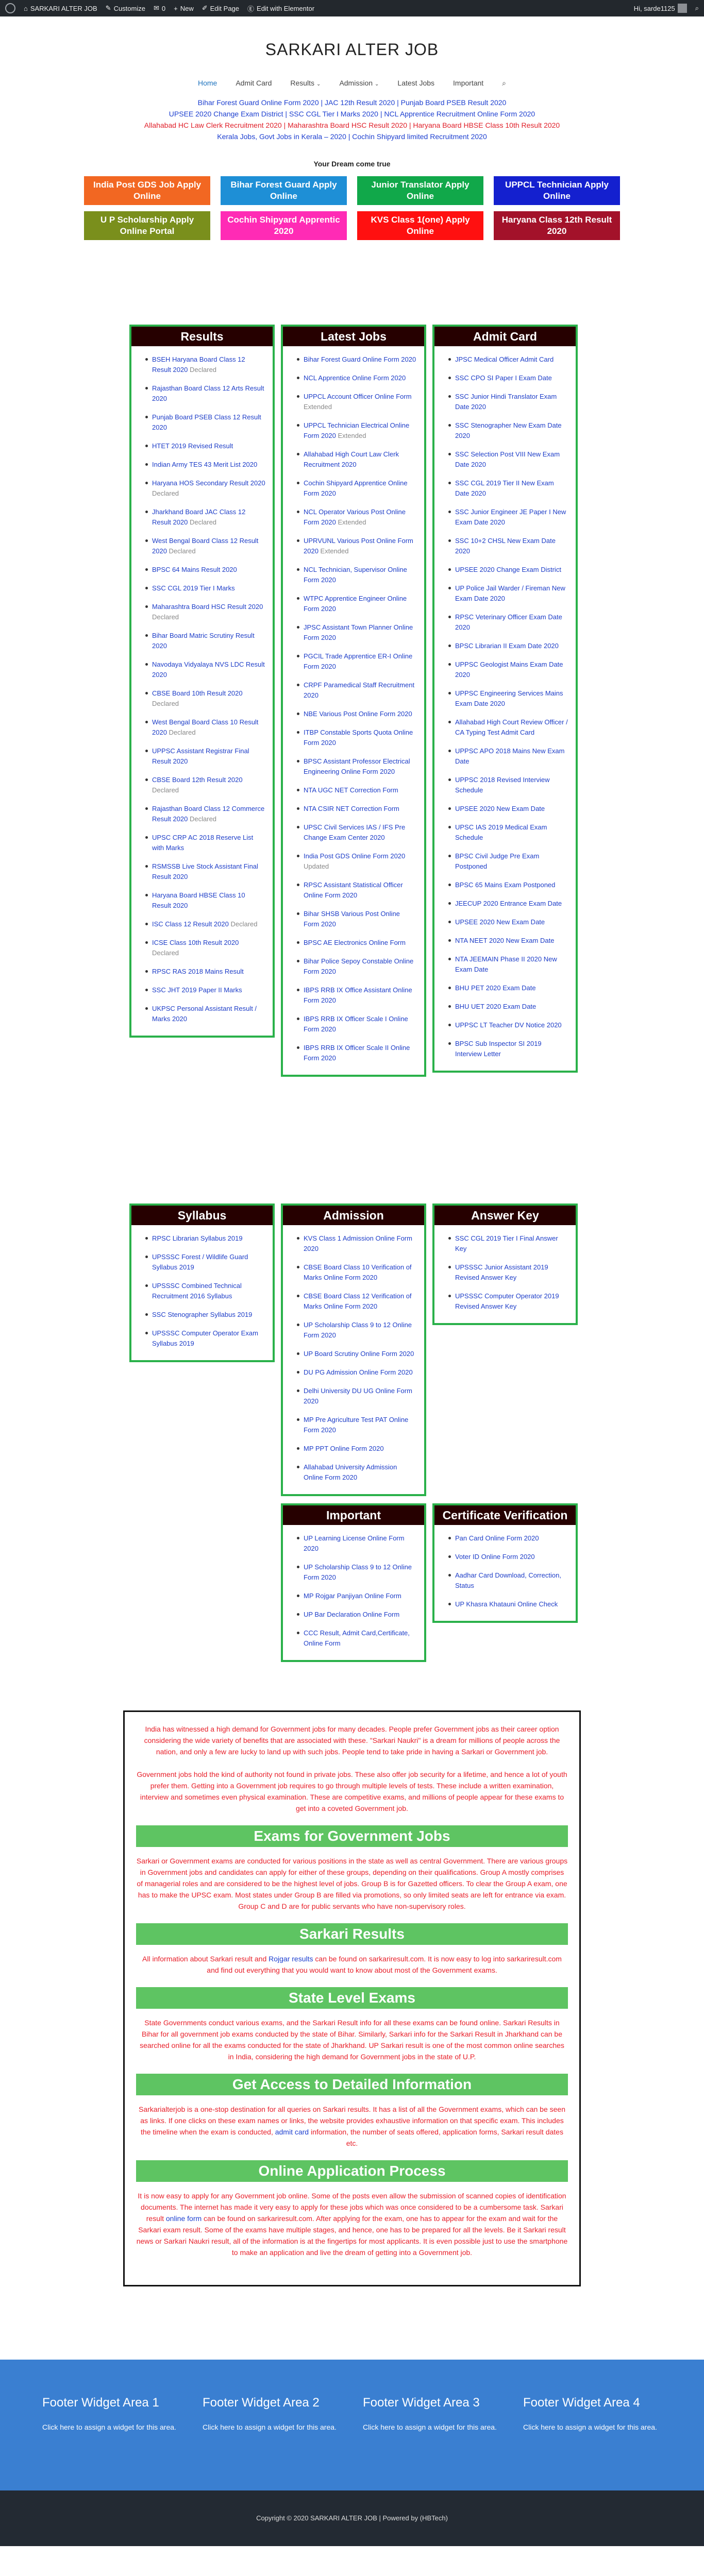 The height and width of the screenshot is (2576, 704). Describe the element at coordinates (305, 83) in the screenshot. I see `nav-results: Results ⌄` at that location.